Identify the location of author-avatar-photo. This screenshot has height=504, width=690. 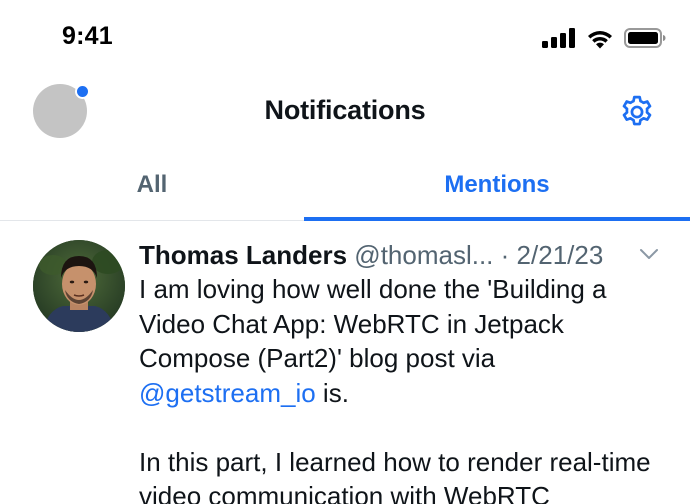
(79, 286).